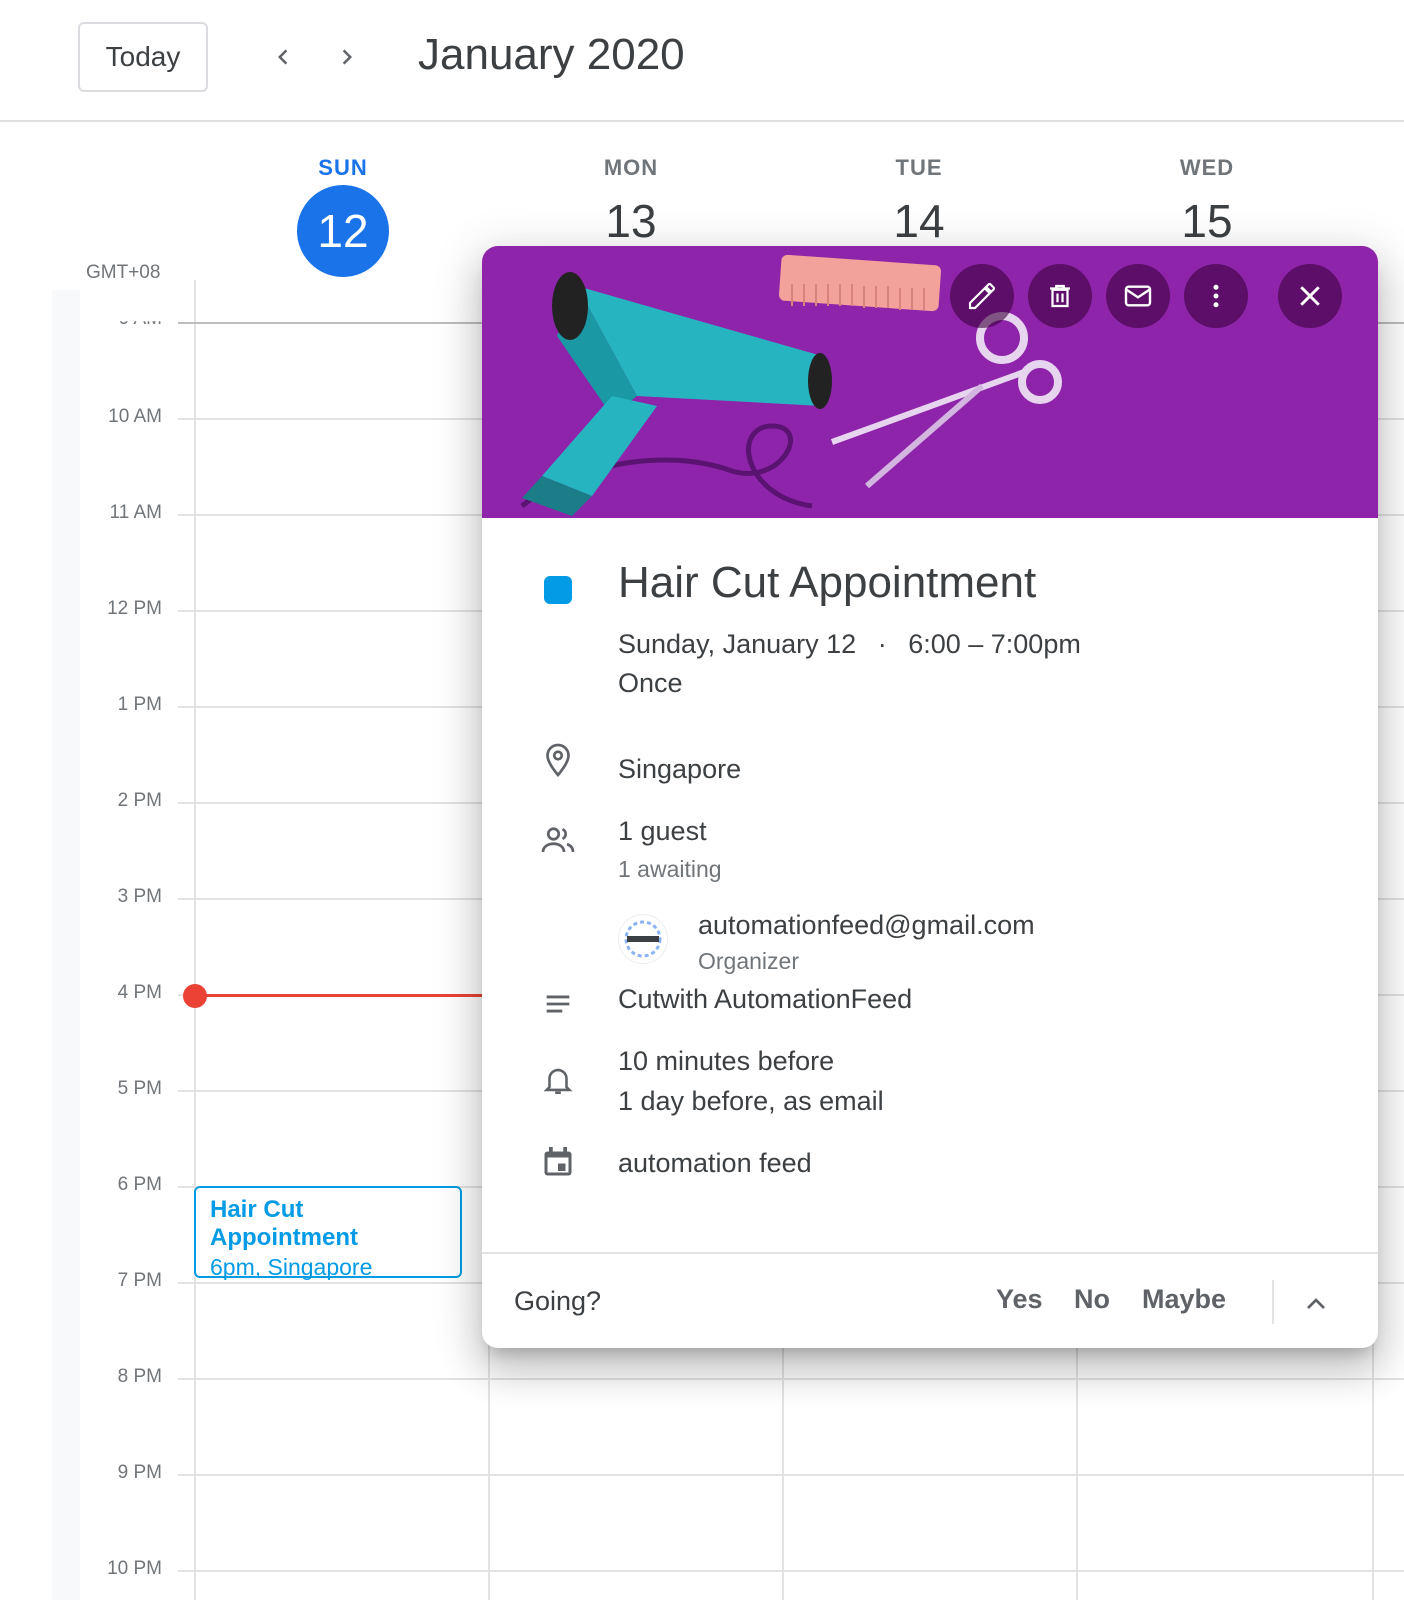  I want to click on delete-event-button, so click(1060, 296).